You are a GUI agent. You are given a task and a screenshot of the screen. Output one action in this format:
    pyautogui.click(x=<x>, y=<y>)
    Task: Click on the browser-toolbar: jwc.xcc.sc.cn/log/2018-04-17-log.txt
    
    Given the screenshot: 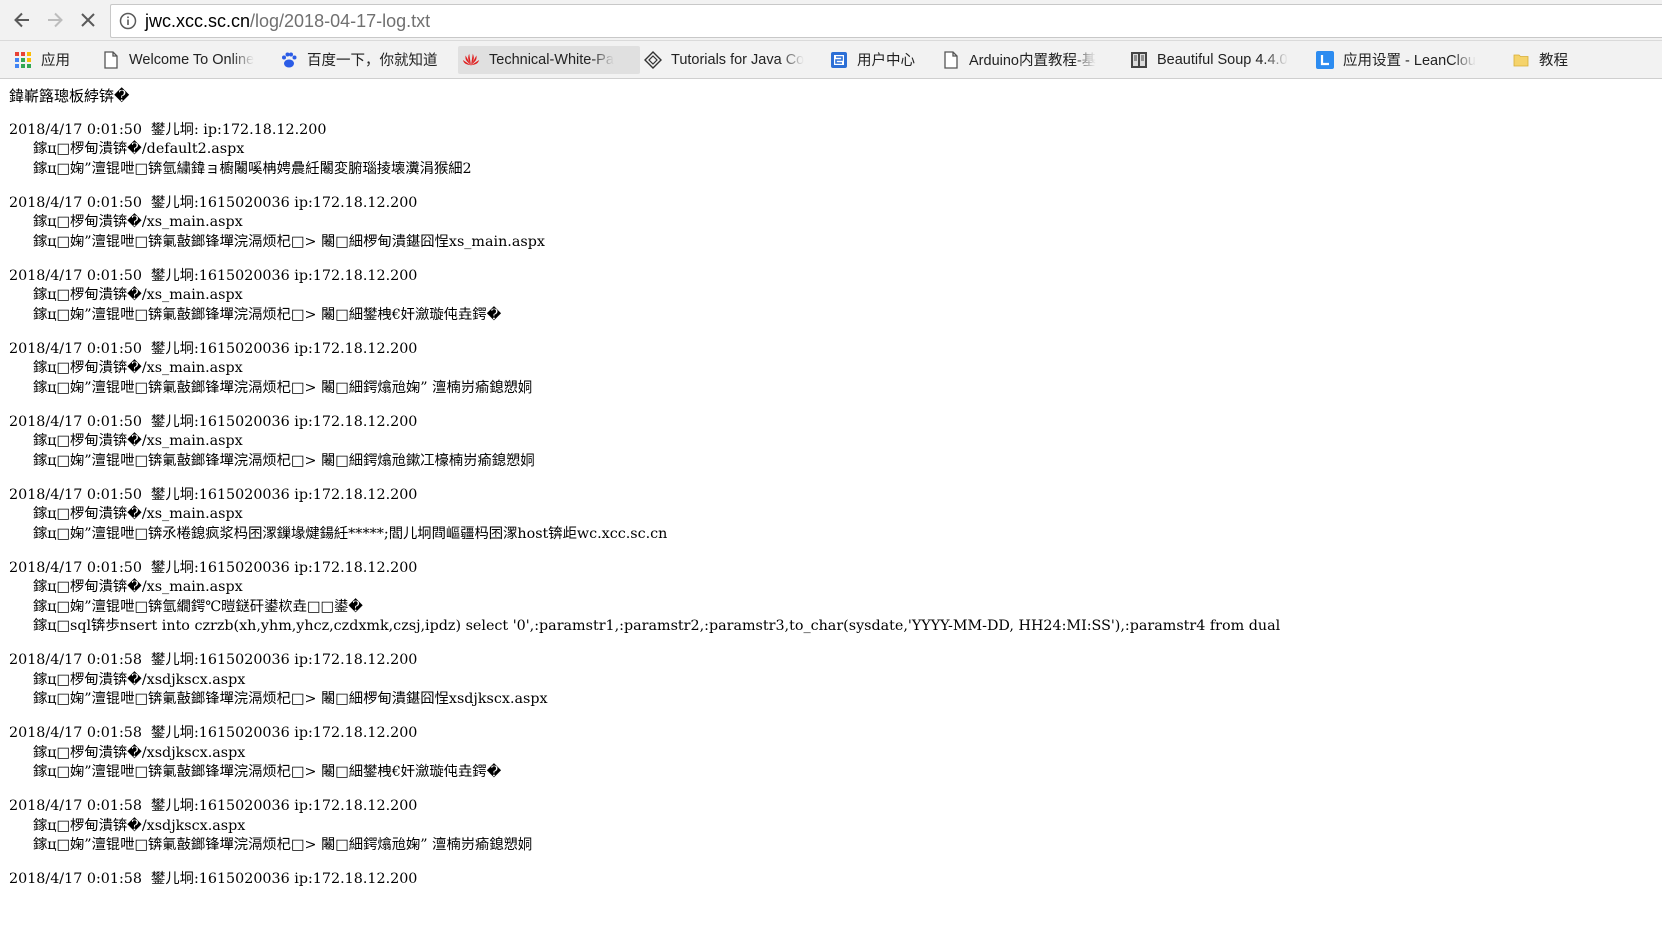 What is the action you would take?
    pyautogui.click(x=831, y=20)
    